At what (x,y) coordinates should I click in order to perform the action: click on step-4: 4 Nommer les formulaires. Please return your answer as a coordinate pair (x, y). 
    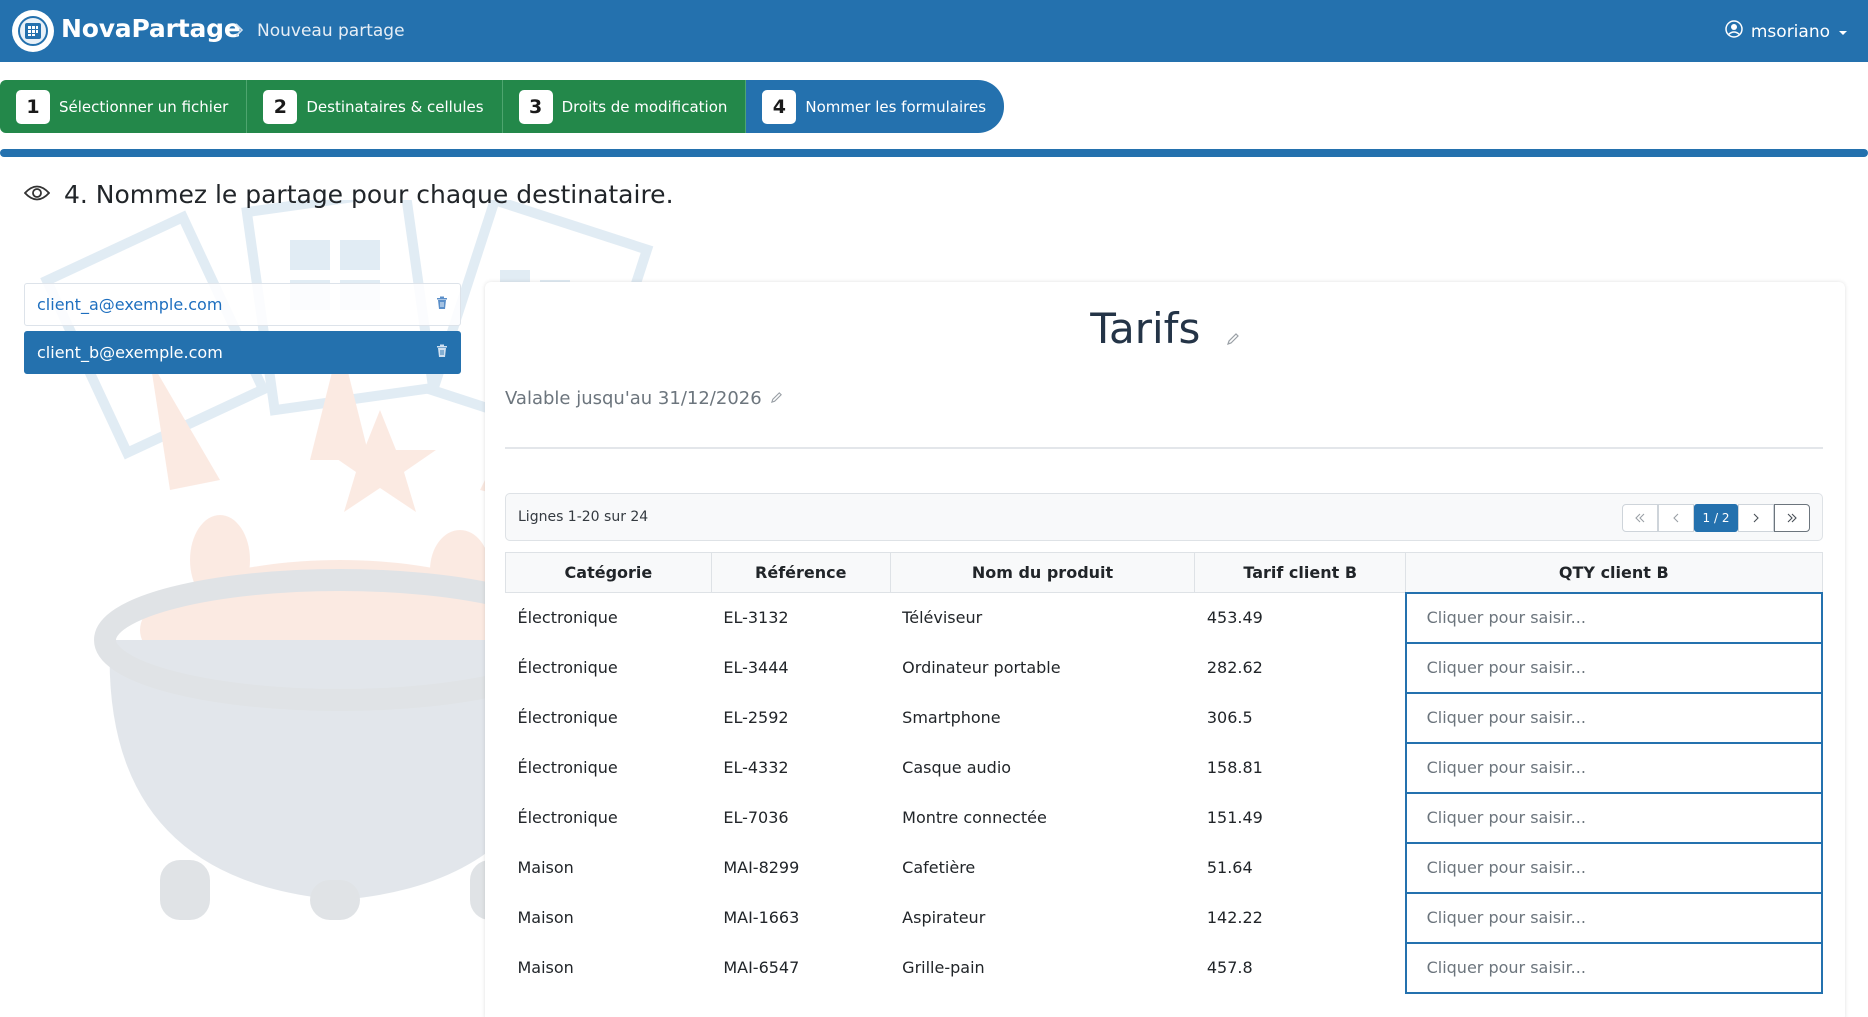
    Looking at the image, I should click on (875, 106).